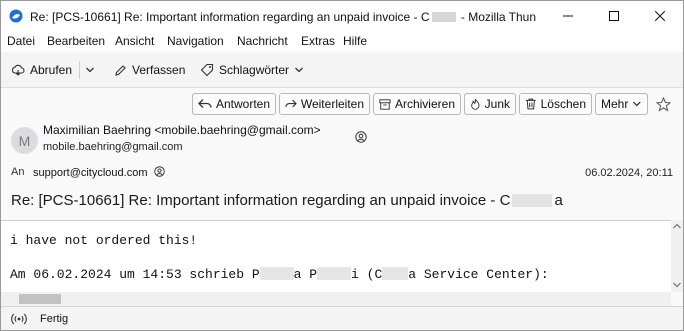  I want to click on star-icon, so click(663, 104).